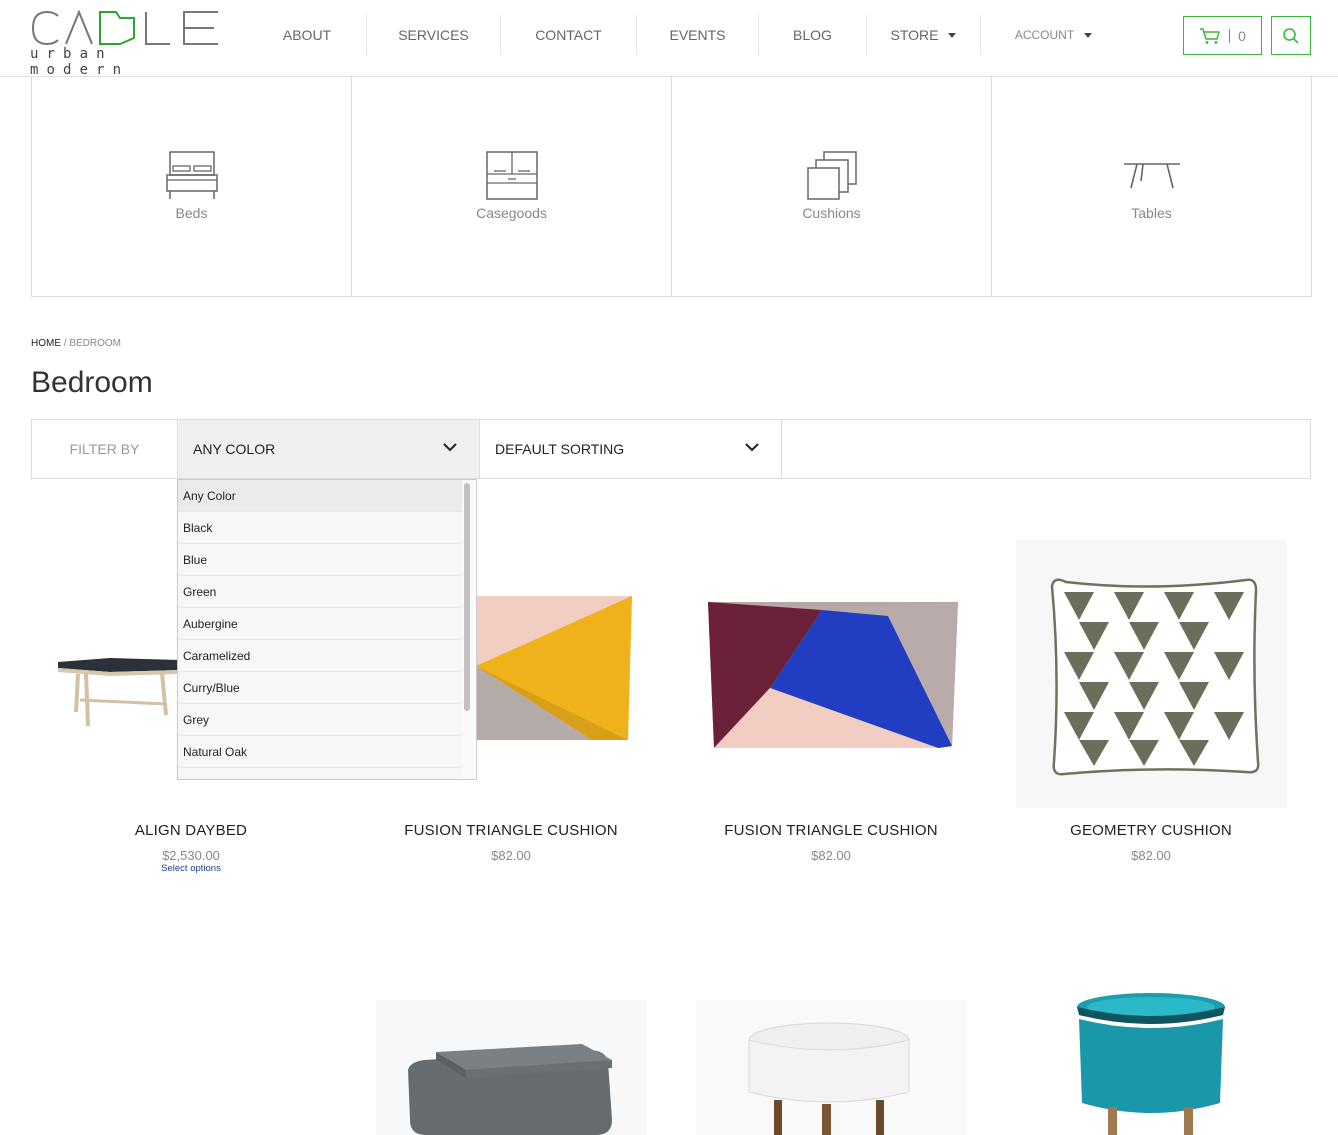 This screenshot has height=1135, width=1338. I want to click on nav-contact: CONTACT, so click(568, 35).